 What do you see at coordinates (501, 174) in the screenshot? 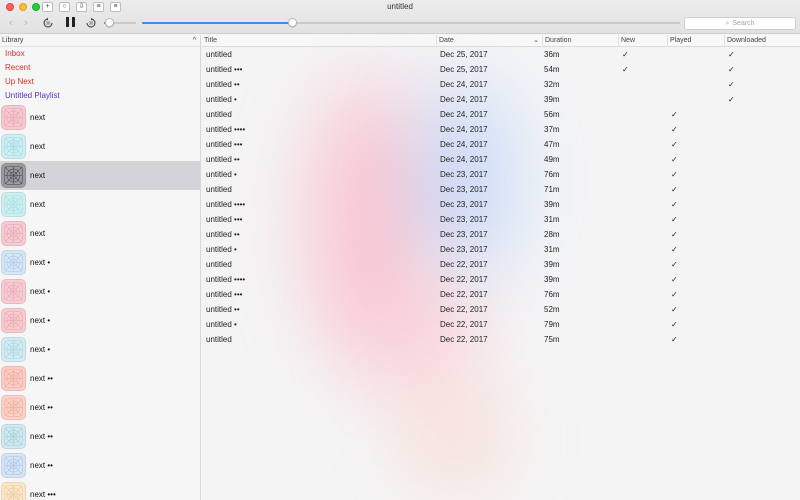
I see `table-row: untitled • Dec 23, 2017 76m ✓` at bounding box center [501, 174].